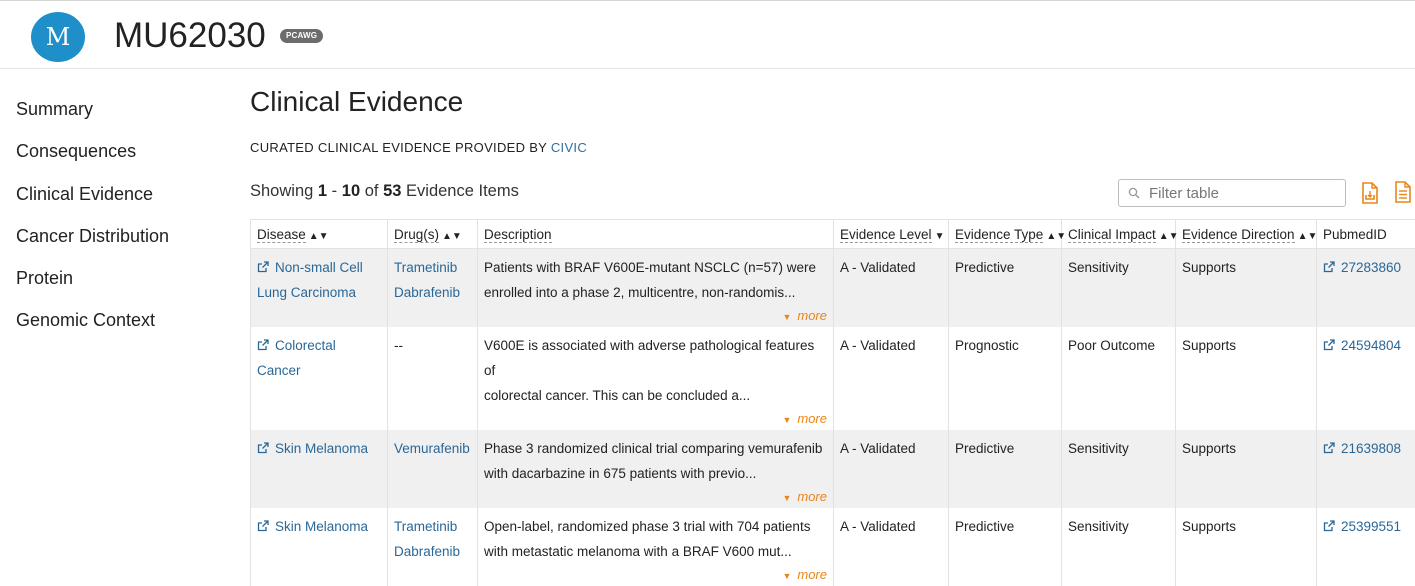 Image resolution: width=1415 pixels, height=586 pixels. I want to click on status-badge: PCAWG, so click(301, 36).